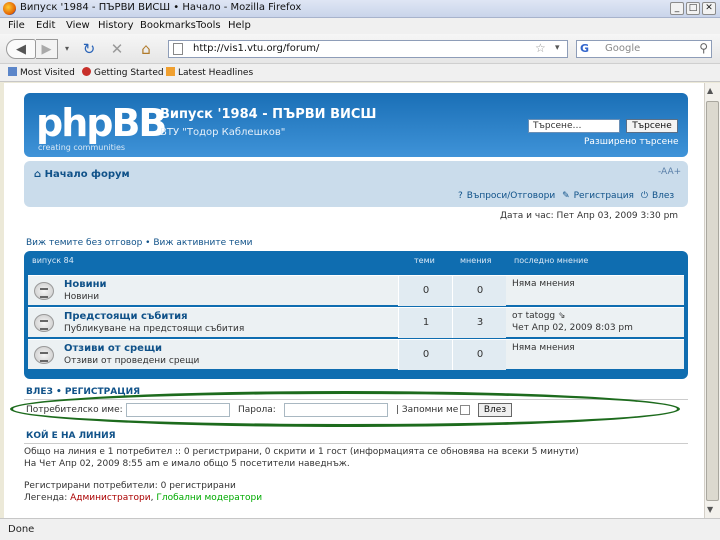 This screenshot has width=720, height=540. Describe the element at coordinates (539, 316) in the screenshot. I see `last-post-author: от tatogg ⇘` at that location.